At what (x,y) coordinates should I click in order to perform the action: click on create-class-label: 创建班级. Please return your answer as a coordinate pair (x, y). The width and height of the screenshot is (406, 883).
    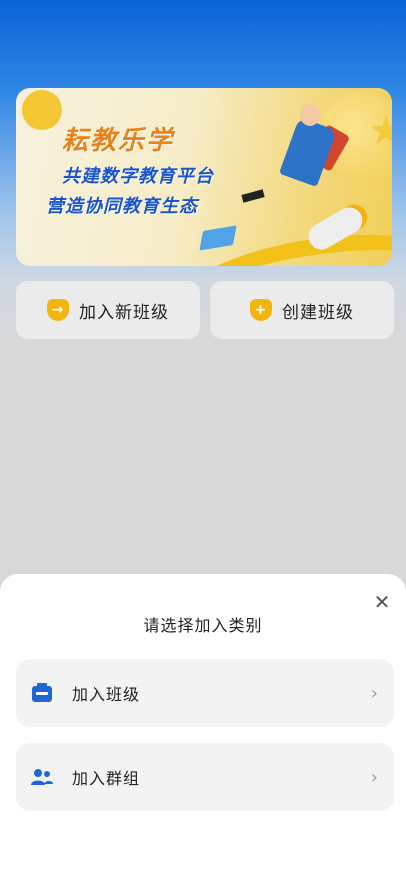
    Looking at the image, I should click on (318, 312).